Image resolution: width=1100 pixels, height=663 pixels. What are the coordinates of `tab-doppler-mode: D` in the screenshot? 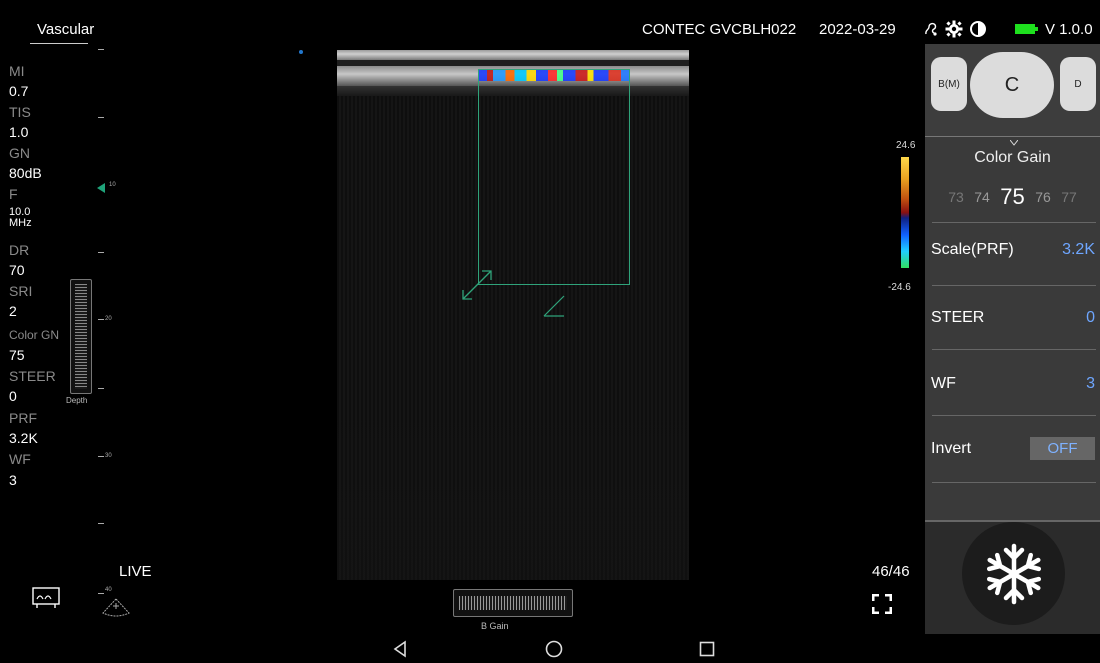 It's located at (1078, 84).